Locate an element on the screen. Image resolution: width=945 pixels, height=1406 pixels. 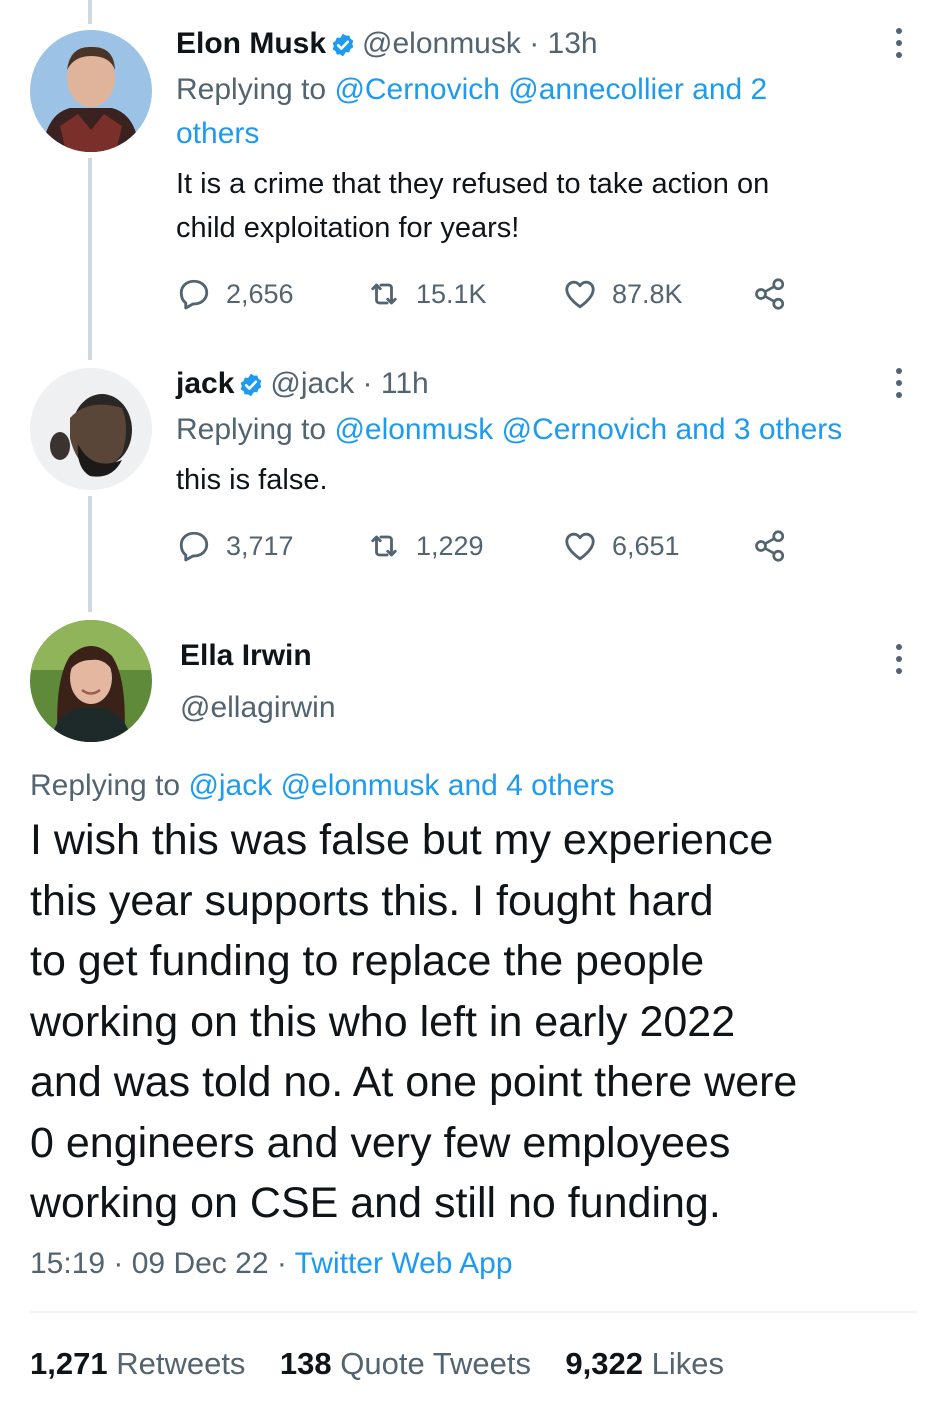
tweet-text-line: working on CSE and still no funding. is located at coordinates (375, 1203).